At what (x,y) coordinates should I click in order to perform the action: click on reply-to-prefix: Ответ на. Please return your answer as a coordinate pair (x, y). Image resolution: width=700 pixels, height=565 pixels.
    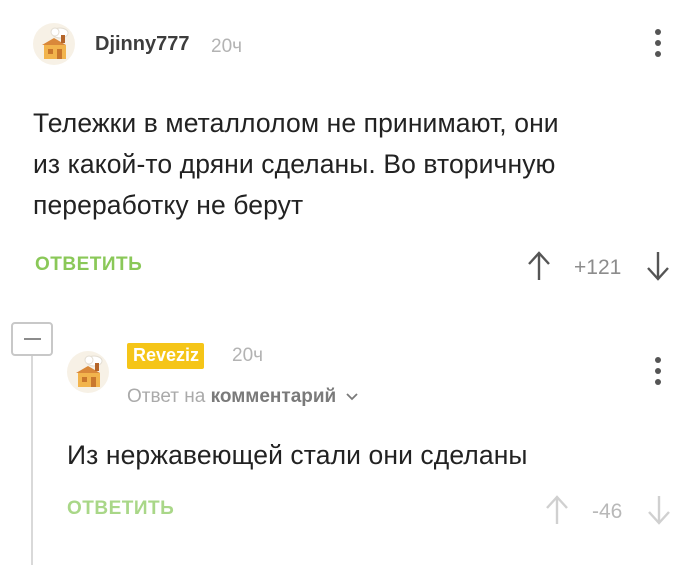
    Looking at the image, I should click on (166, 396).